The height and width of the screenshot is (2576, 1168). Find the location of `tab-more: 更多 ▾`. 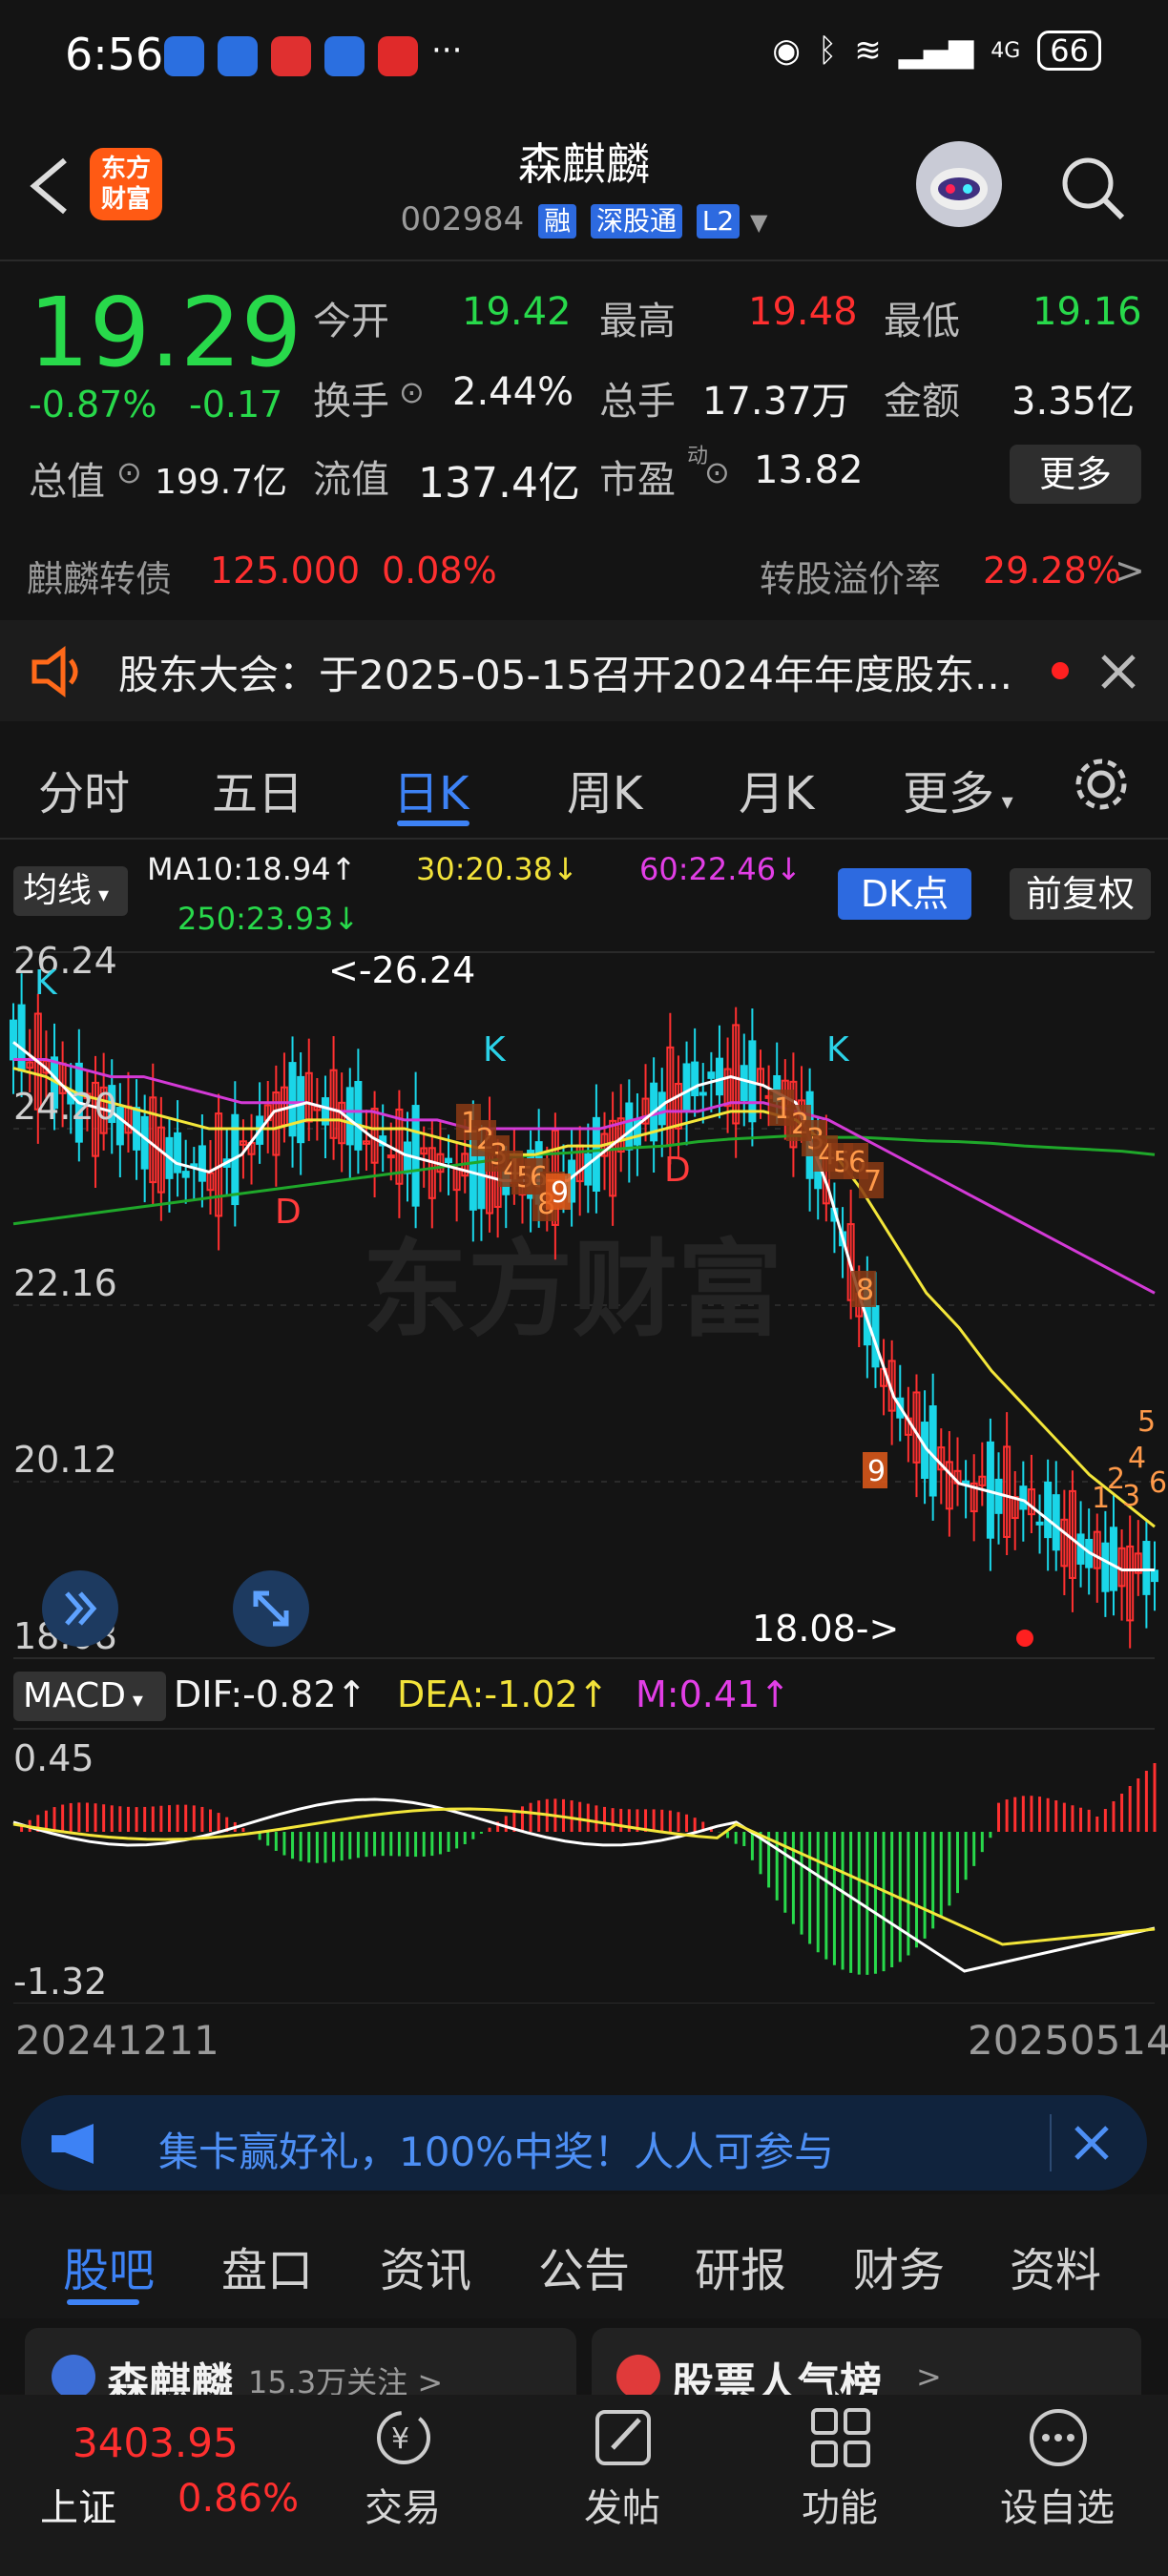

tab-more: 更多 ▾ is located at coordinates (958, 789).